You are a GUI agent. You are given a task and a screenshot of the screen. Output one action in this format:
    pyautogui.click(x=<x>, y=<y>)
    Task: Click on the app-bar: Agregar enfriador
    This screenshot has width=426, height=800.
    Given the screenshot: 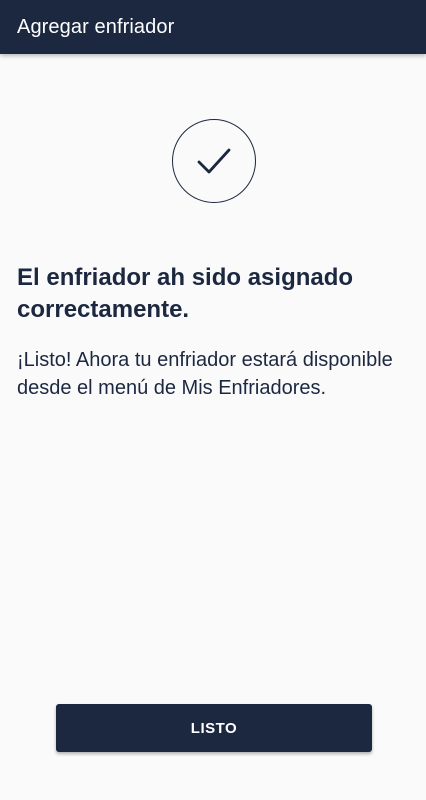 What is the action you would take?
    pyautogui.click(x=213, y=27)
    